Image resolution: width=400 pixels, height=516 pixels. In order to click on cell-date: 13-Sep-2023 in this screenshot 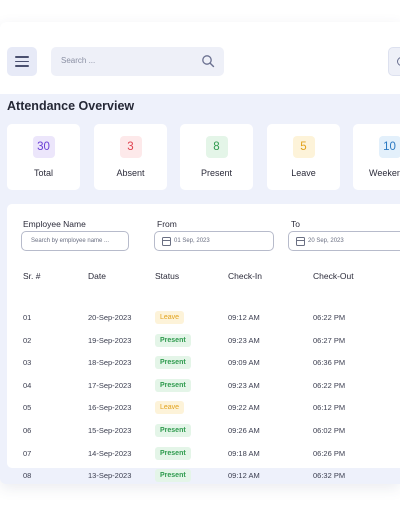, I will do `click(110, 476)`.